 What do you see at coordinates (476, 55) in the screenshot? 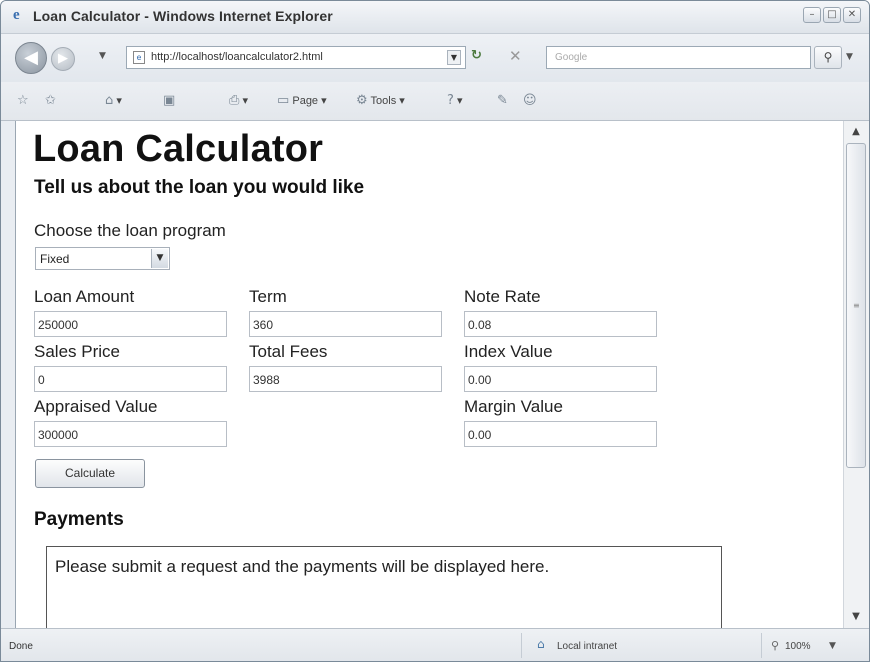
I see `refresh-icon: ↻` at bounding box center [476, 55].